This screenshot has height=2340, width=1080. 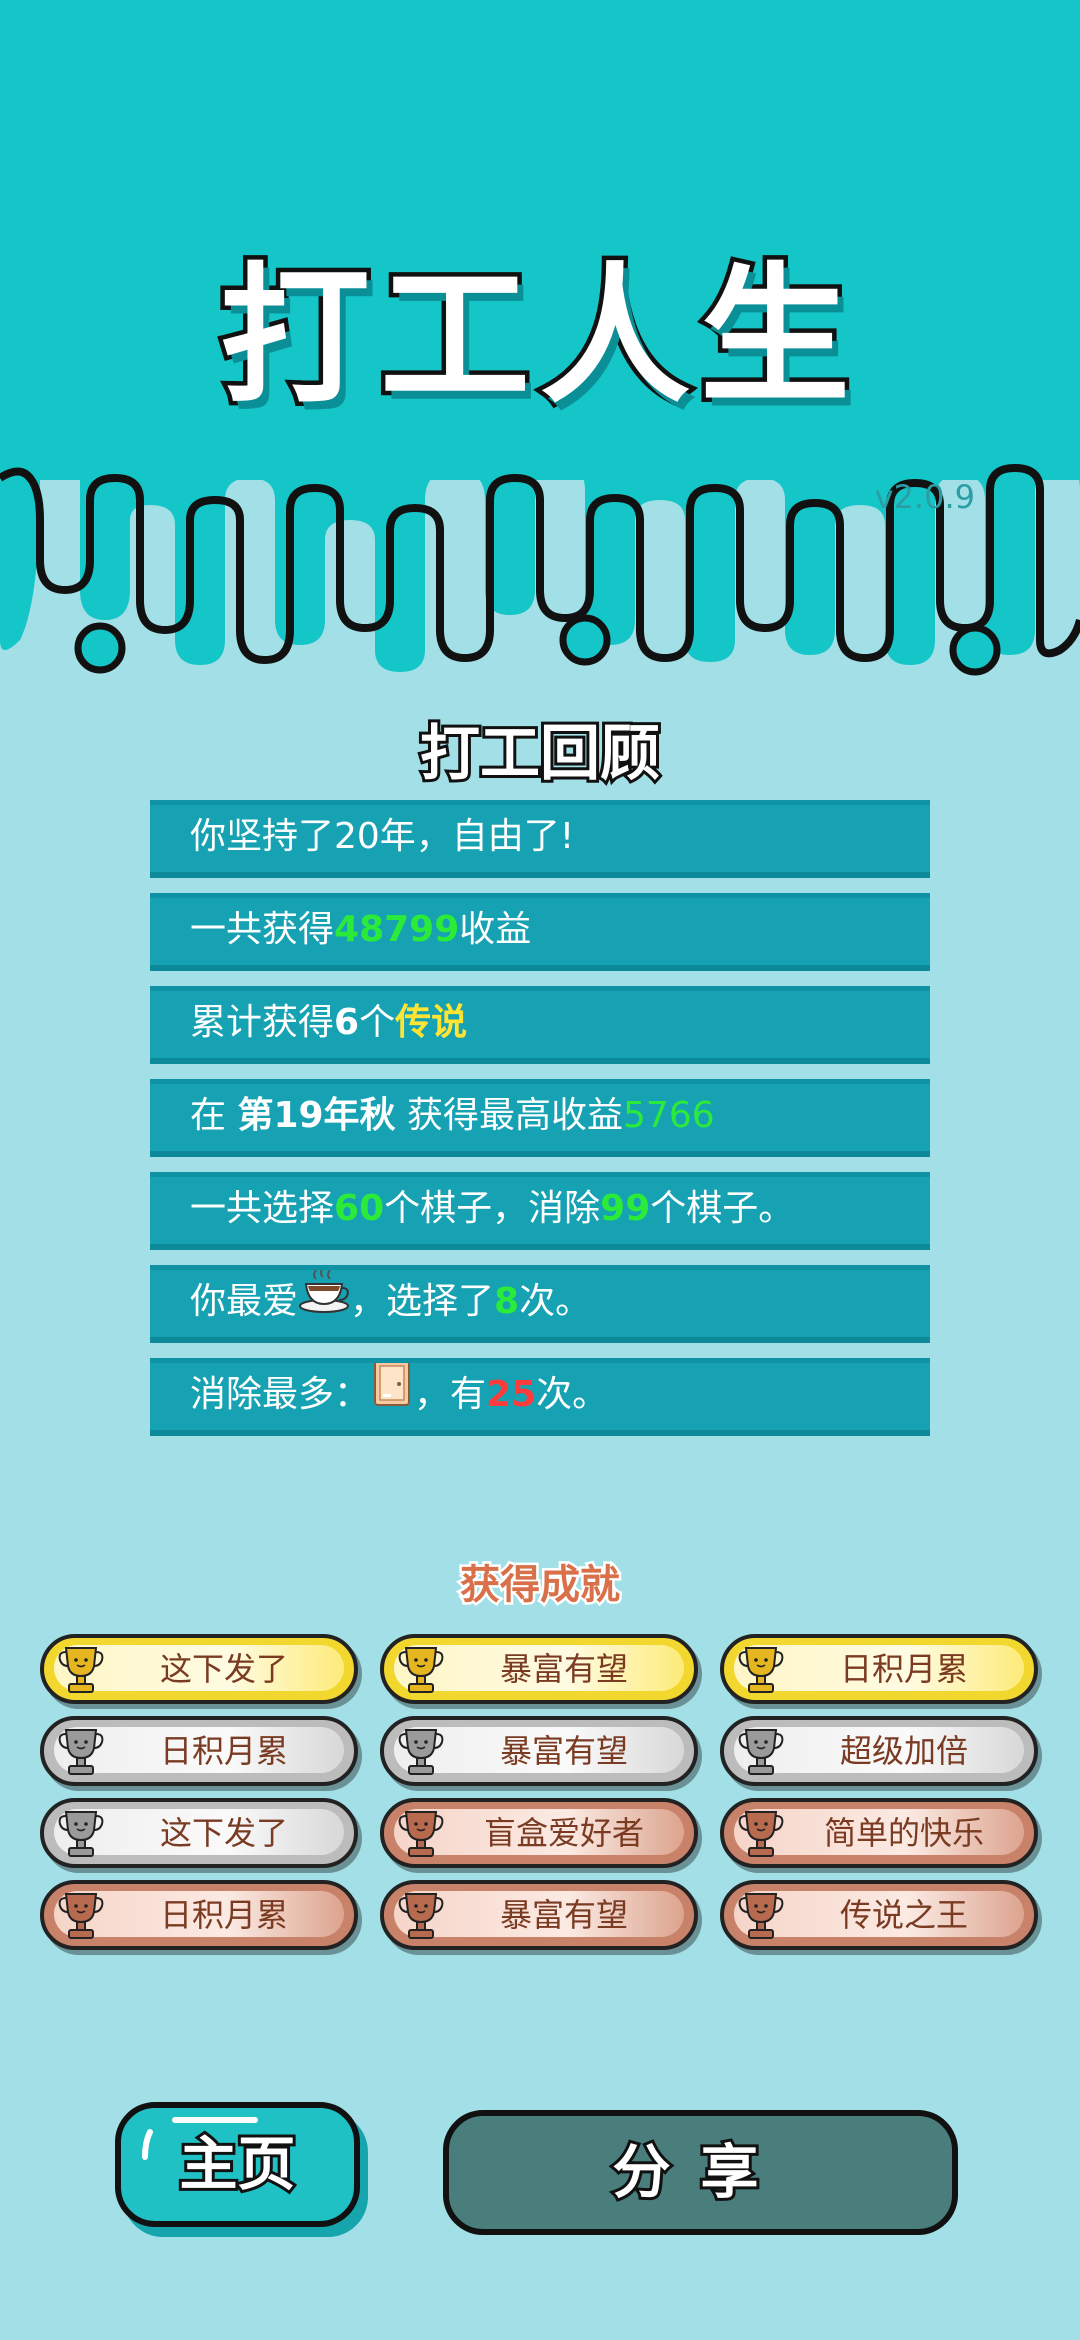 What do you see at coordinates (316, 1115) in the screenshot?
I see `best-season: 第19年秋` at bounding box center [316, 1115].